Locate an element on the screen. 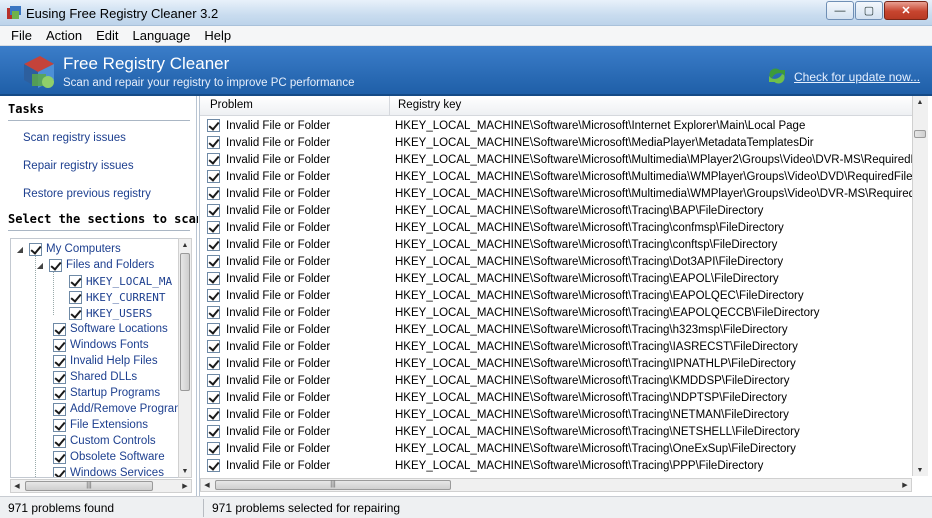 This screenshot has height=518, width=932. menu-edit: Edit is located at coordinates (107, 35).